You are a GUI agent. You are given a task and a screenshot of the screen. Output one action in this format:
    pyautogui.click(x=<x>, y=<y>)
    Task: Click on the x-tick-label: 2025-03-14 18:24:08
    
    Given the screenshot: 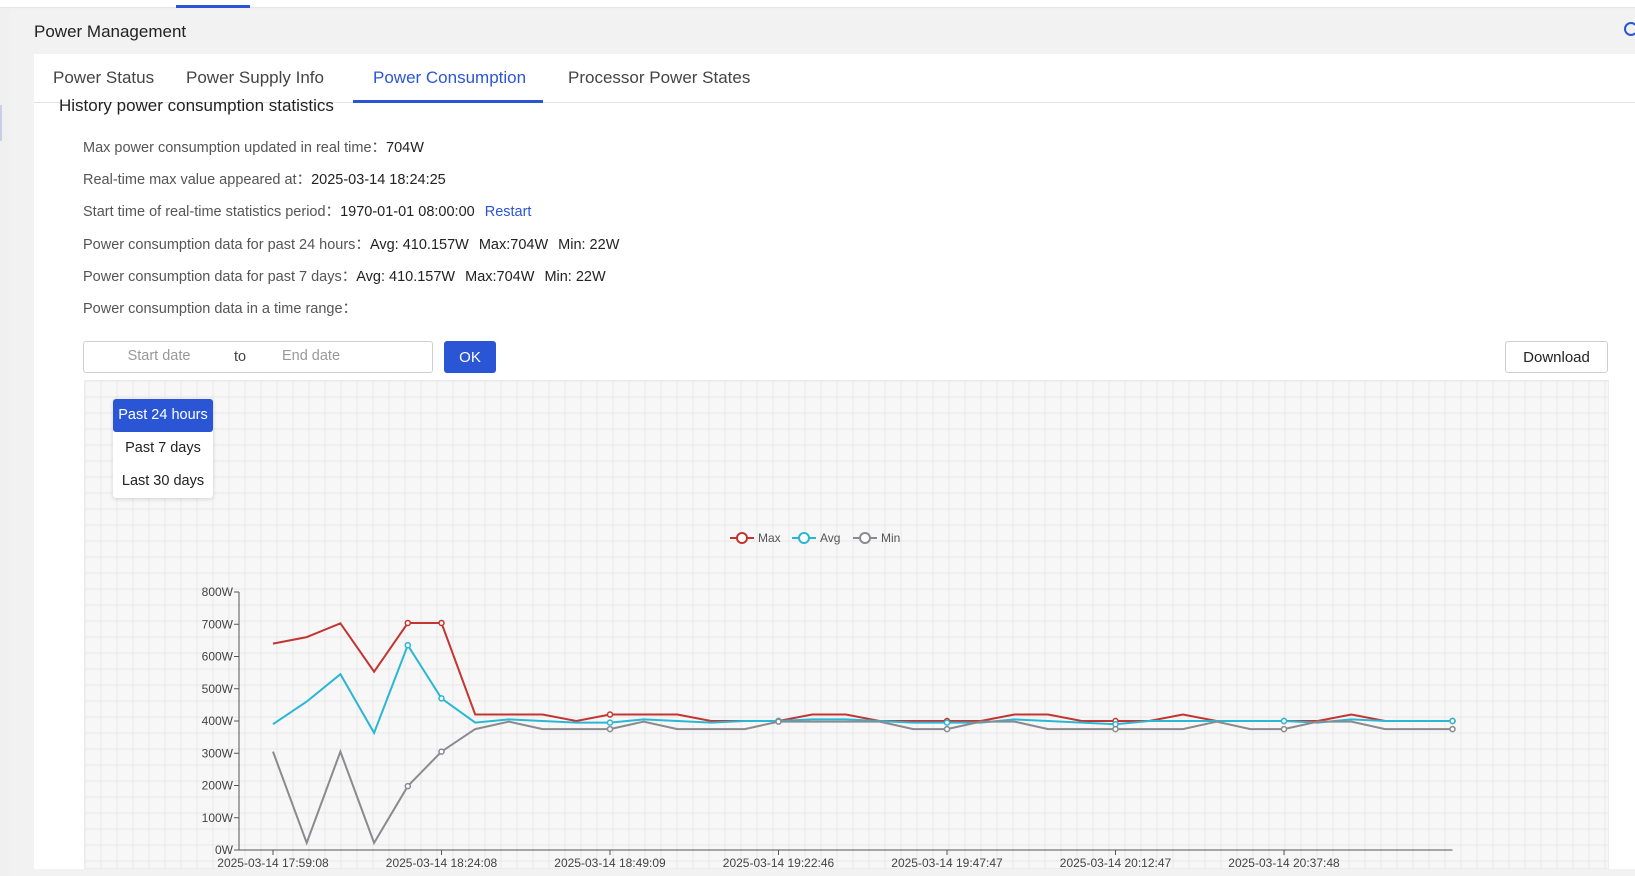 What is the action you would take?
    pyautogui.click(x=442, y=862)
    